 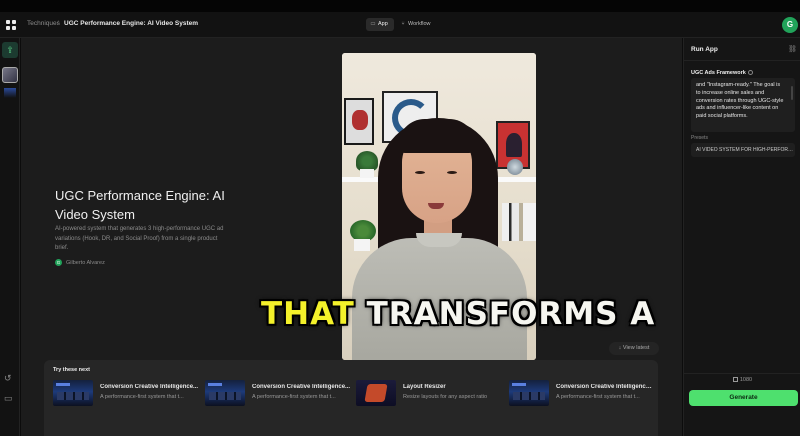 I want to click on phone-icon: ▭, so click(x=373, y=24).